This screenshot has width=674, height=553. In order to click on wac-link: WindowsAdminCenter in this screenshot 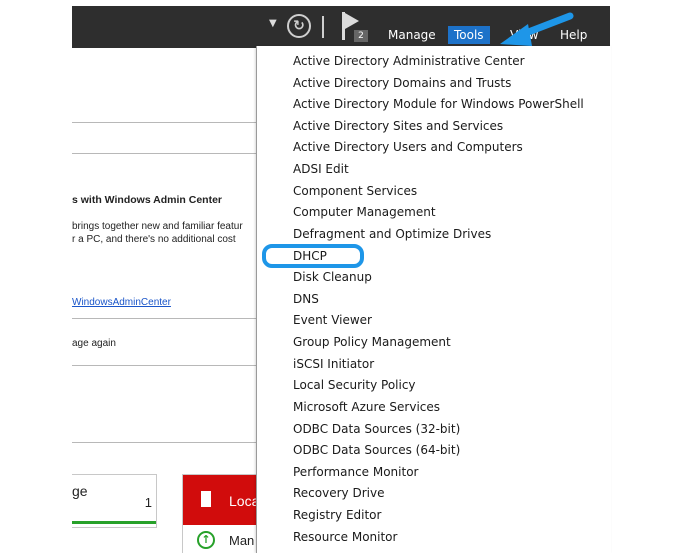, I will do `click(121, 302)`.